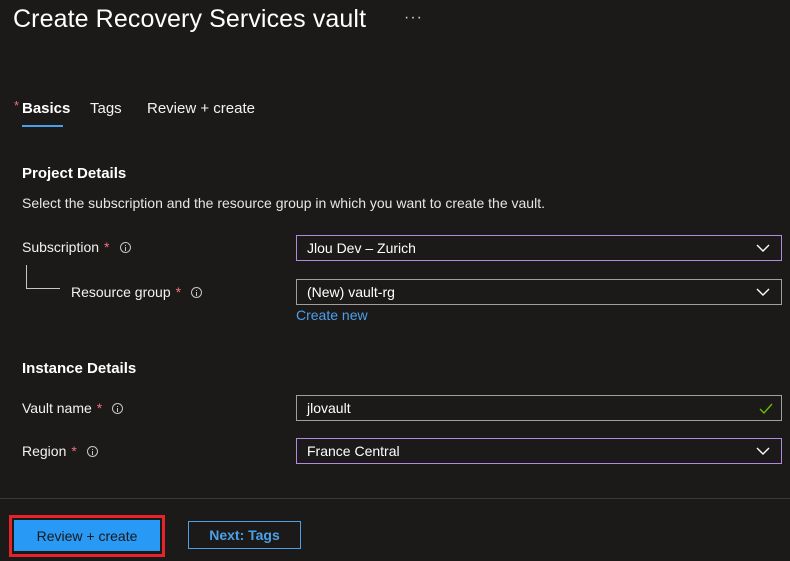  I want to click on tab-review-create-label: Review + create, so click(201, 108).